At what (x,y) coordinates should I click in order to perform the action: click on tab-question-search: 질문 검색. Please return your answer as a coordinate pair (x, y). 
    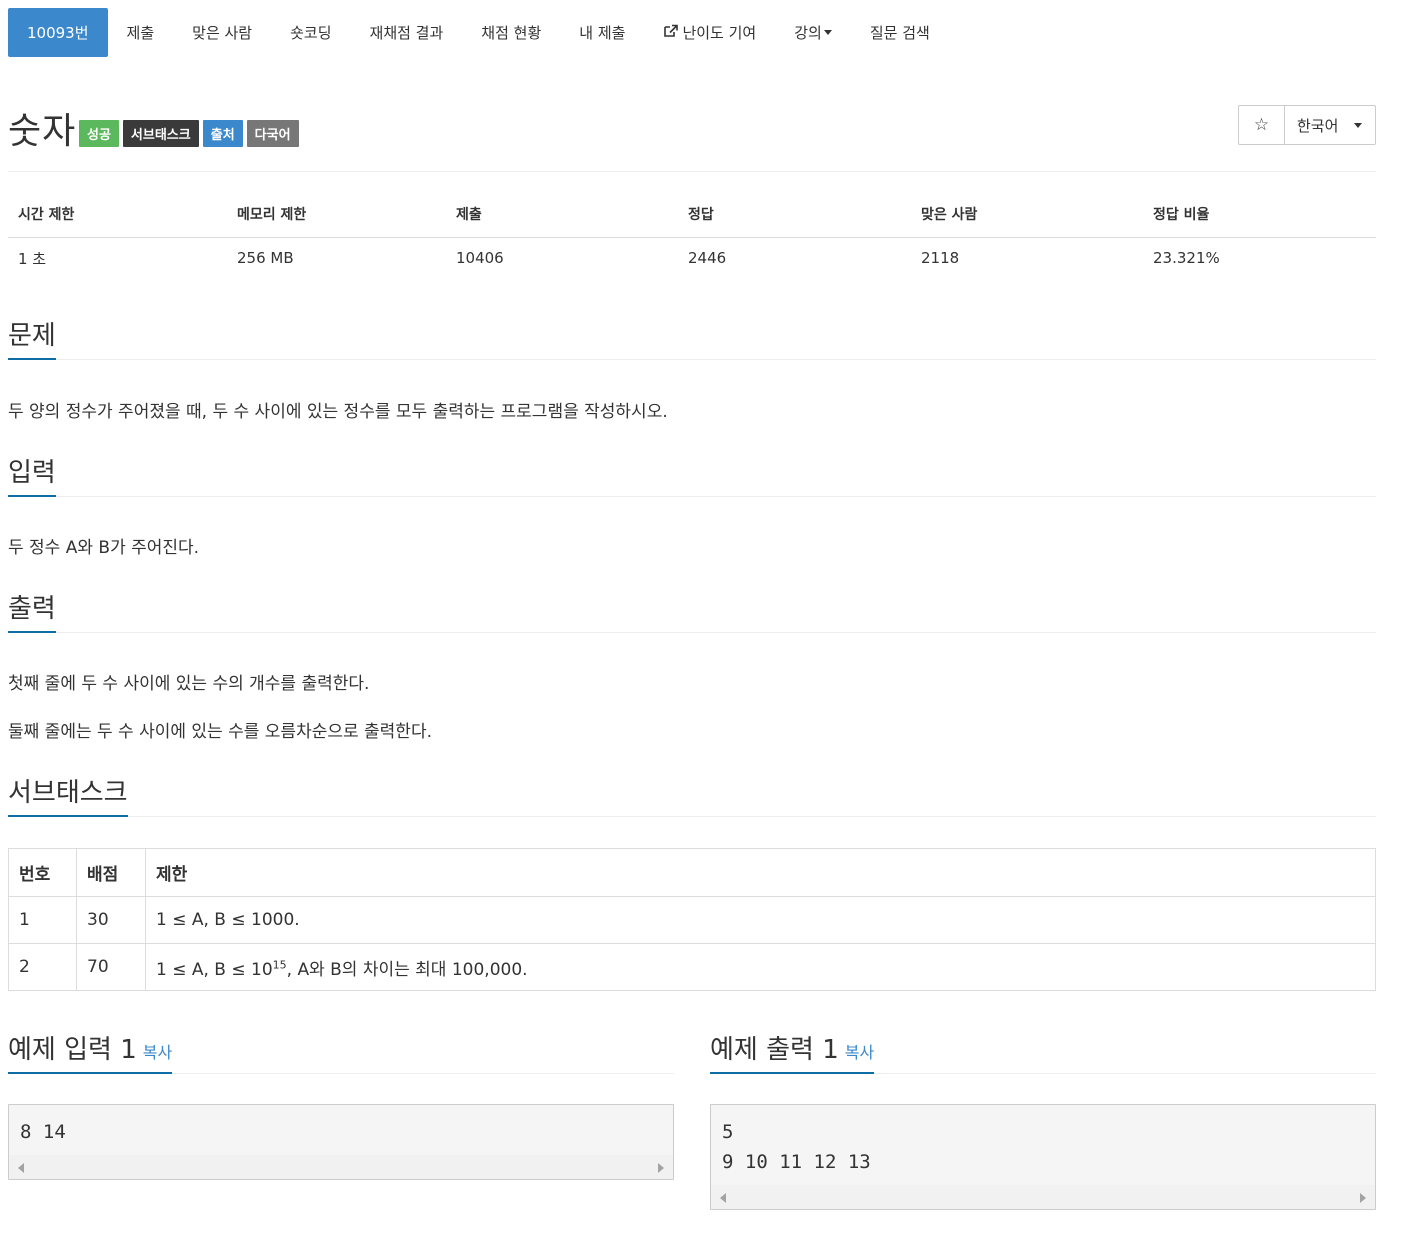
    Looking at the image, I should click on (900, 32).